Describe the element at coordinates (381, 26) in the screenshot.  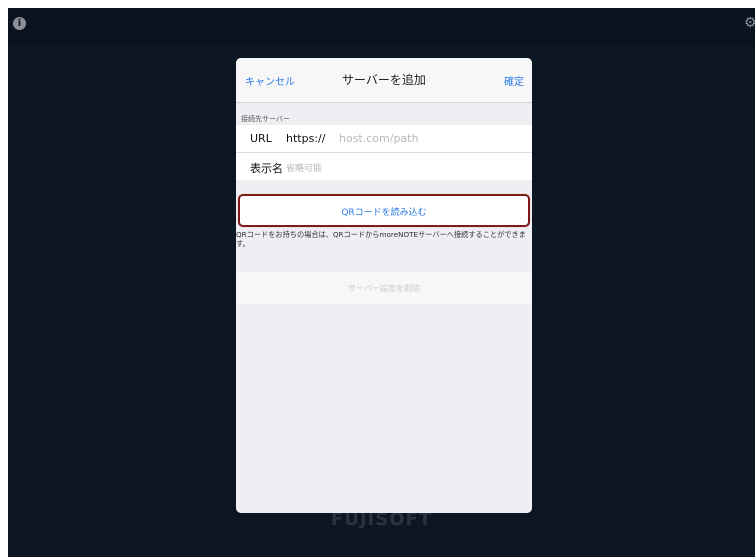
I see `top-bar: i ⚙` at that location.